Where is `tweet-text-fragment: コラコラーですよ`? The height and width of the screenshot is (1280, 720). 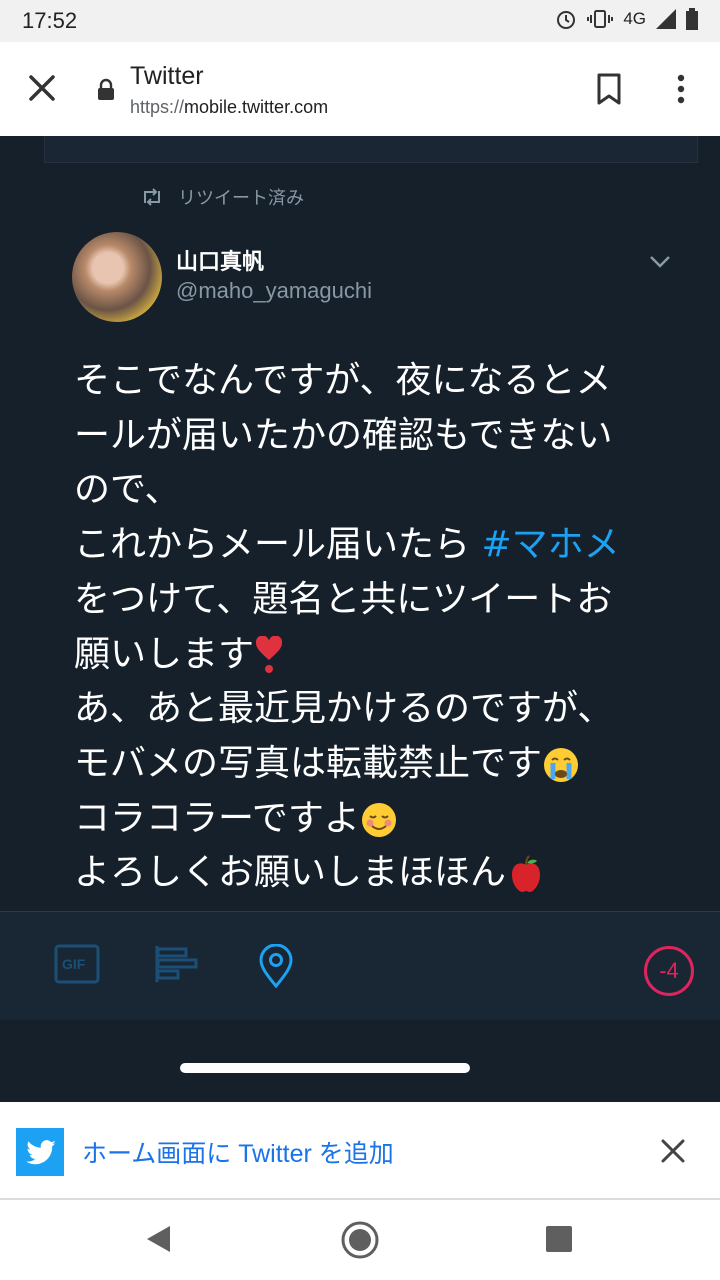
tweet-text-fragment: コラコラーですよ is located at coordinates (217, 818).